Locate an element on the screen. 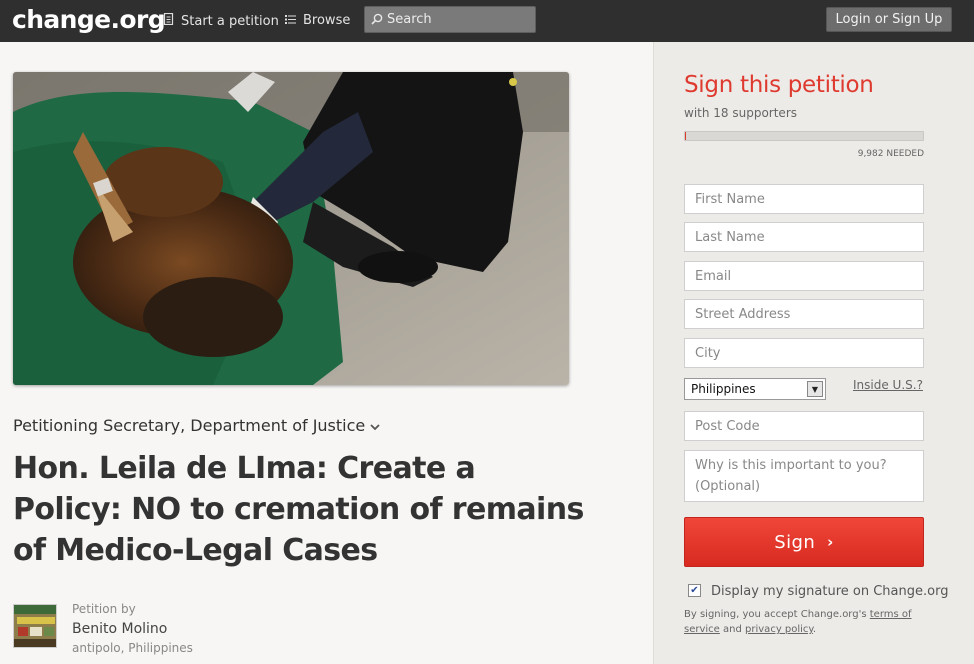 Image resolution: width=974 pixels, height=664 pixels. logo: change.org is located at coordinates (89, 19).